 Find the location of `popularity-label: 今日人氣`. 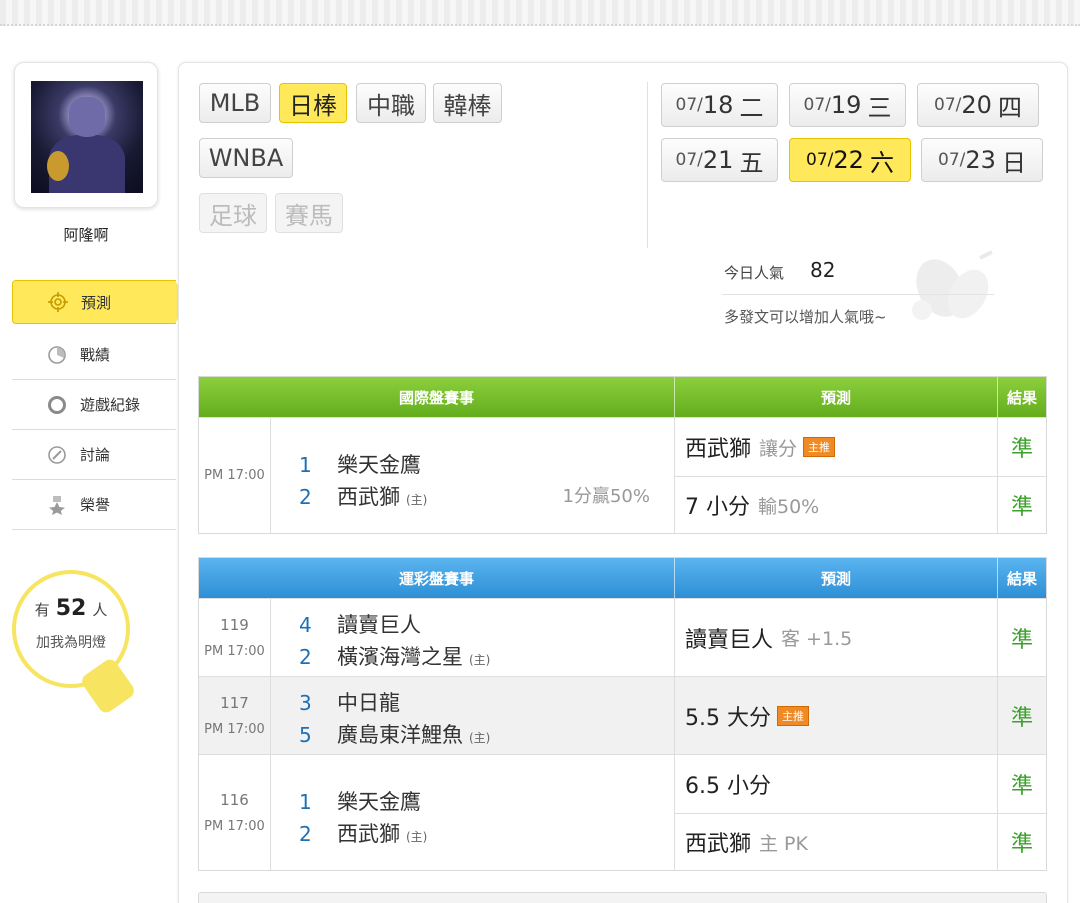

popularity-label: 今日人氣 is located at coordinates (754, 273).